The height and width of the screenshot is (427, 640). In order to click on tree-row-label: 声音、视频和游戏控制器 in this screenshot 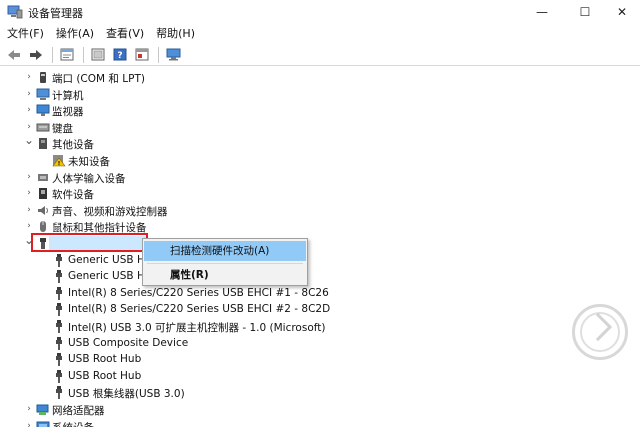, I will do `click(110, 211)`.